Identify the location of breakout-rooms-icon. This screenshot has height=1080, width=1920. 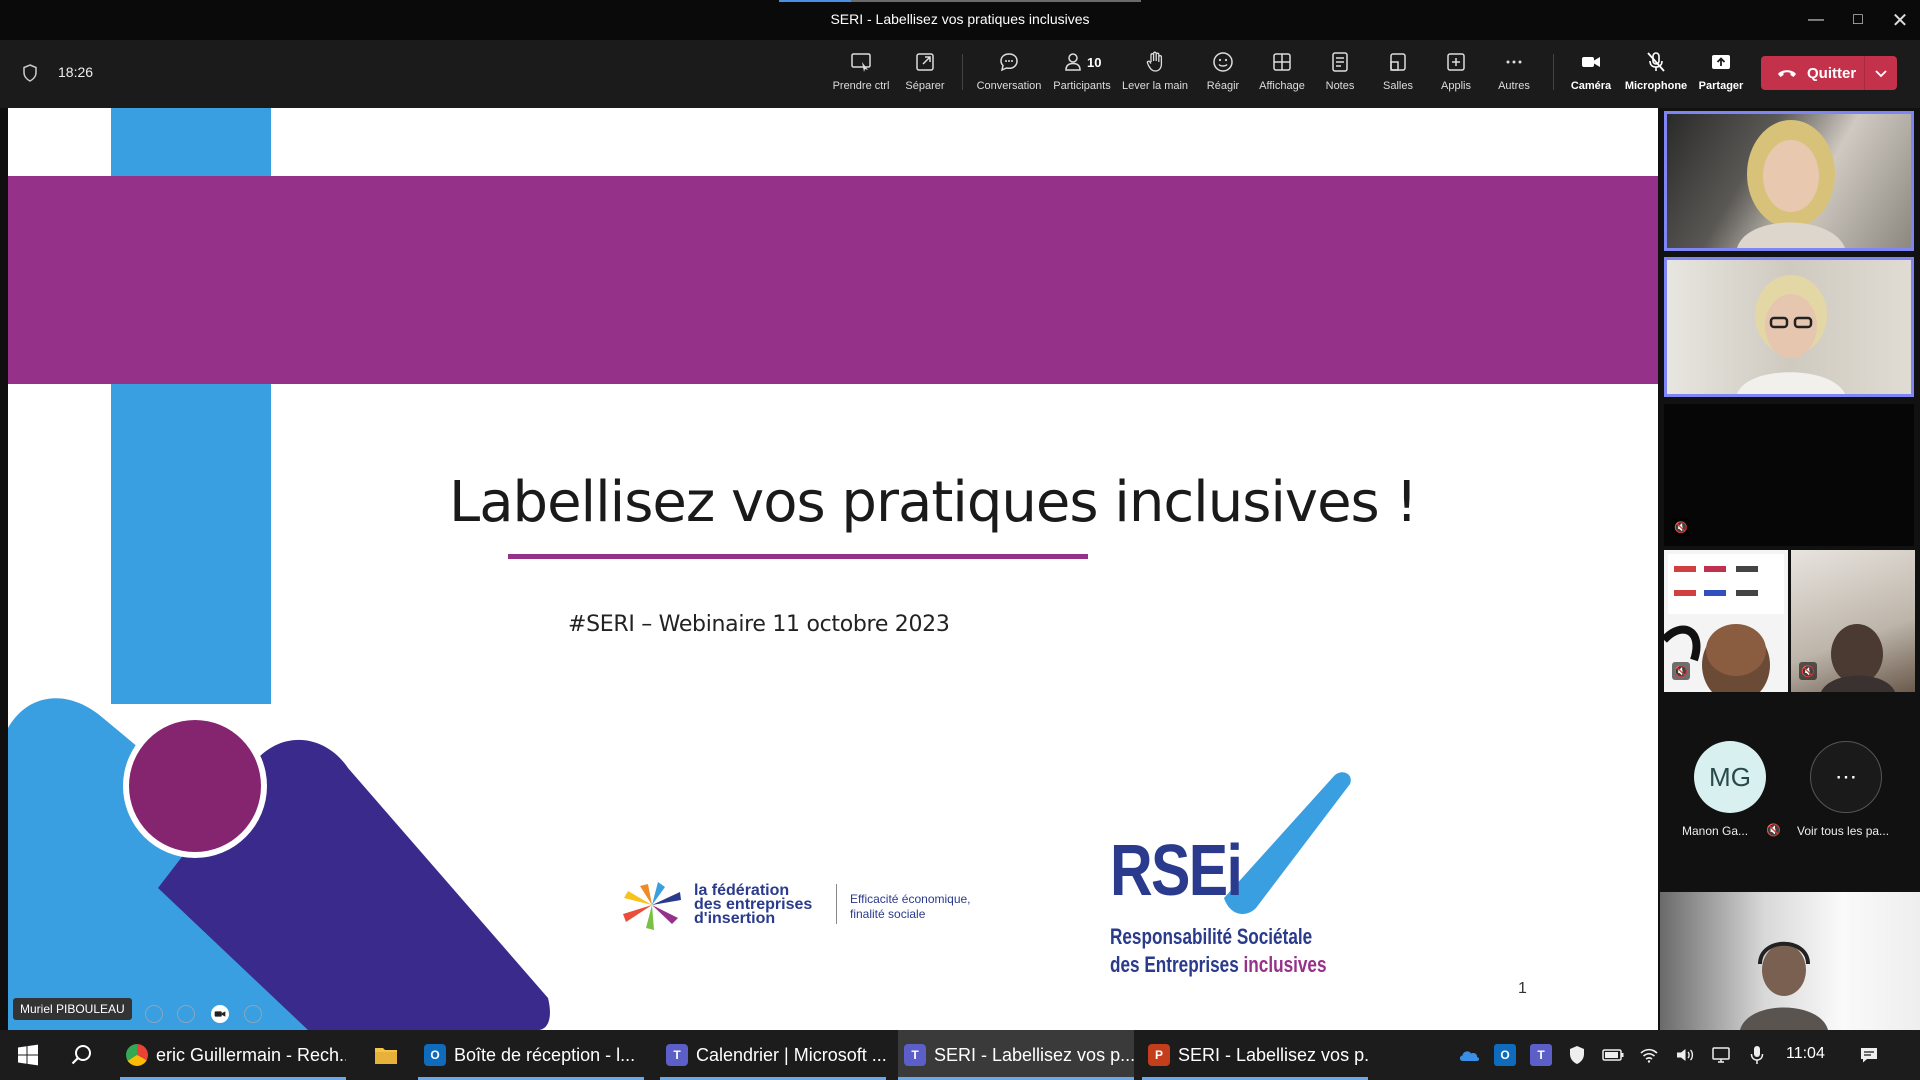
(1398, 62).